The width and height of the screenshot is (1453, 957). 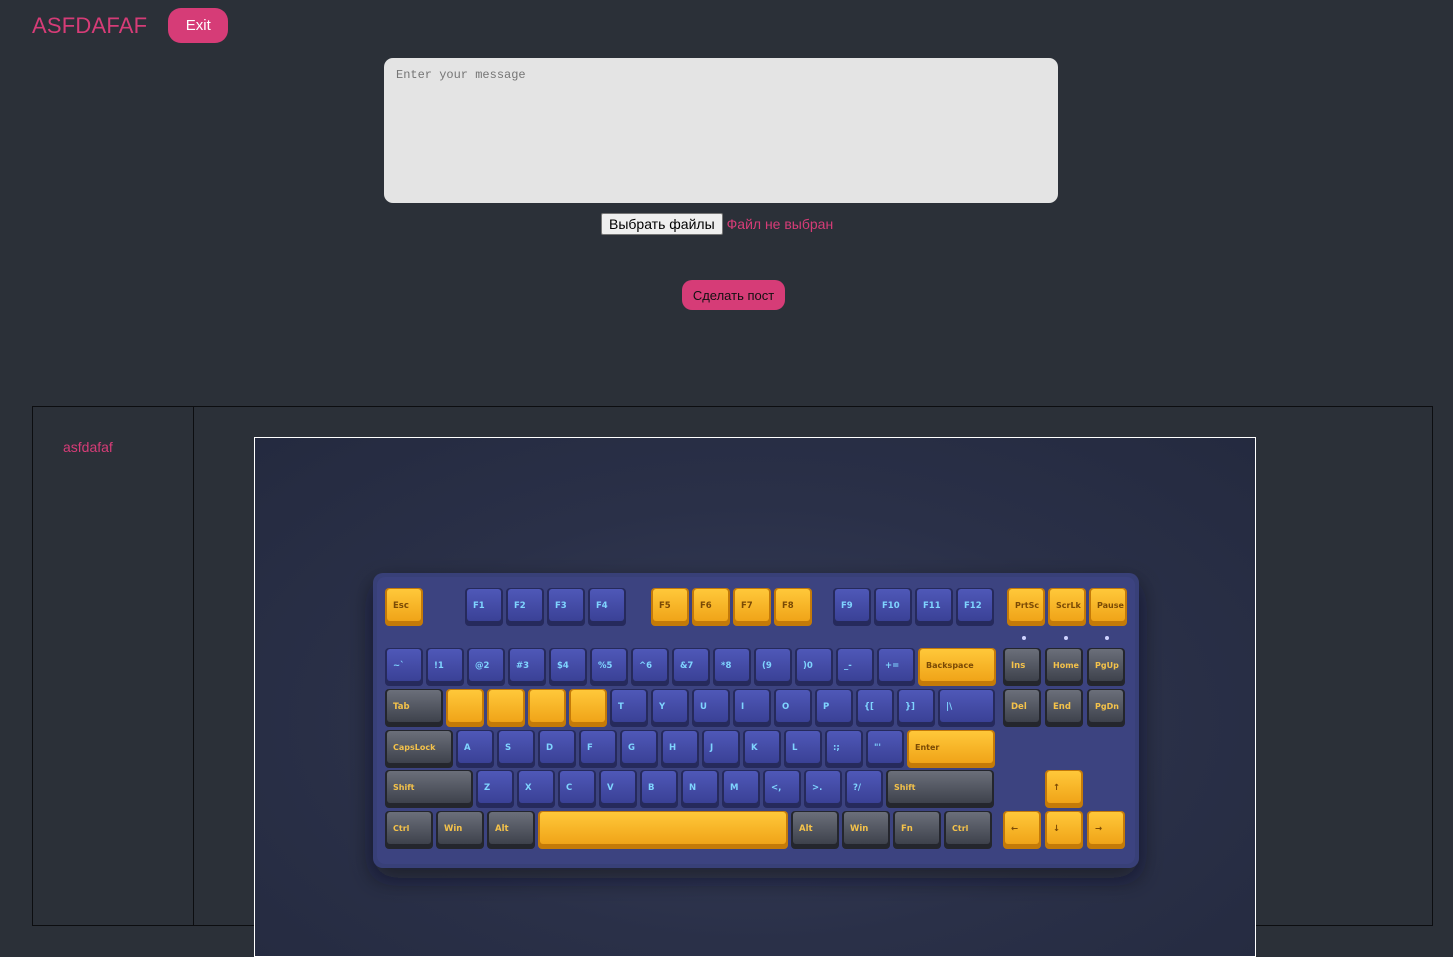 I want to click on choose-files-button: Выбрать файлы, so click(x=662, y=224).